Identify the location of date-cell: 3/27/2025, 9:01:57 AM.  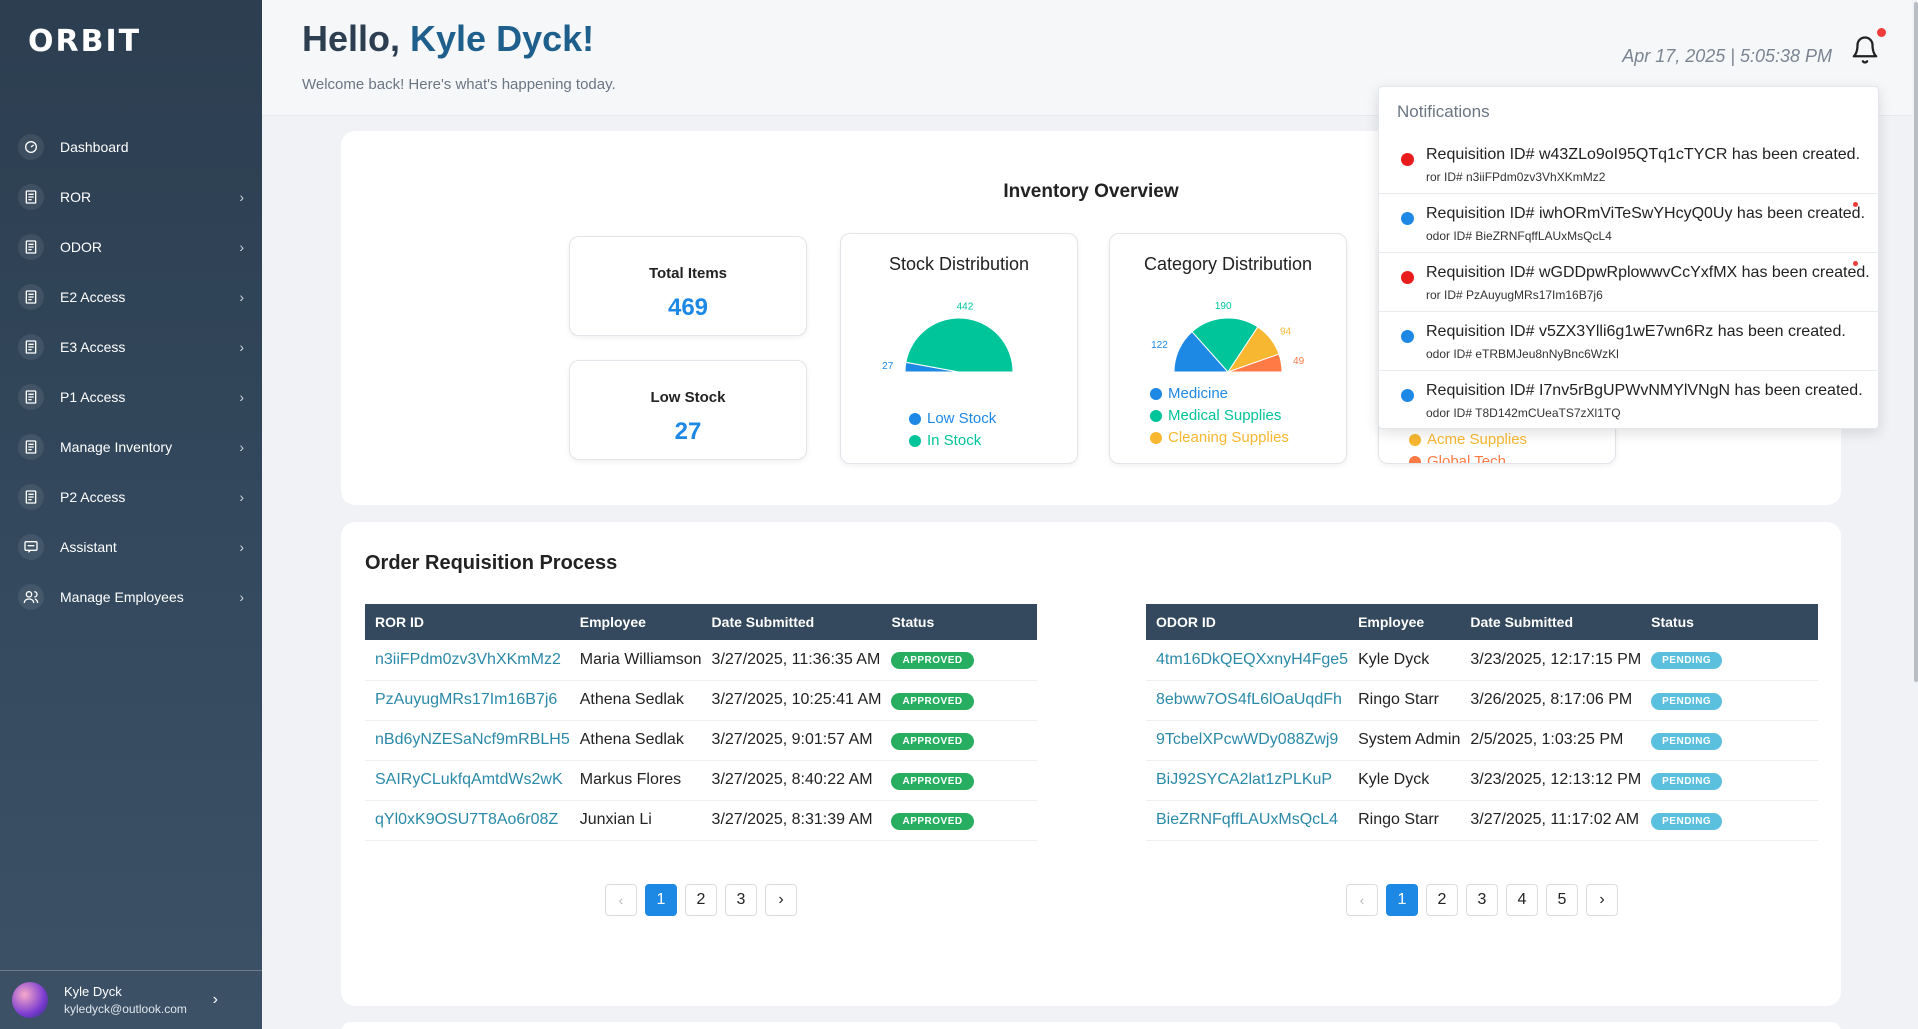
(791, 740).